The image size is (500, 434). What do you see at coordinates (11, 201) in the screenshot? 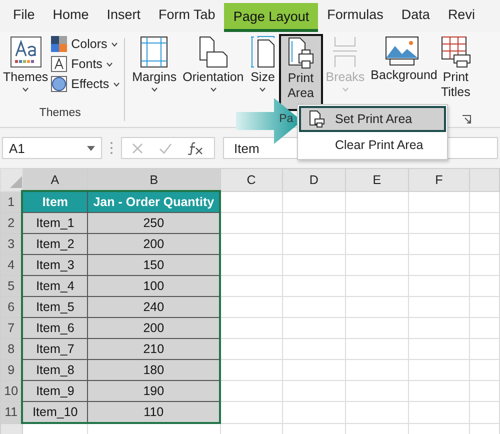
I see `row-header: 1` at bounding box center [11, 201].